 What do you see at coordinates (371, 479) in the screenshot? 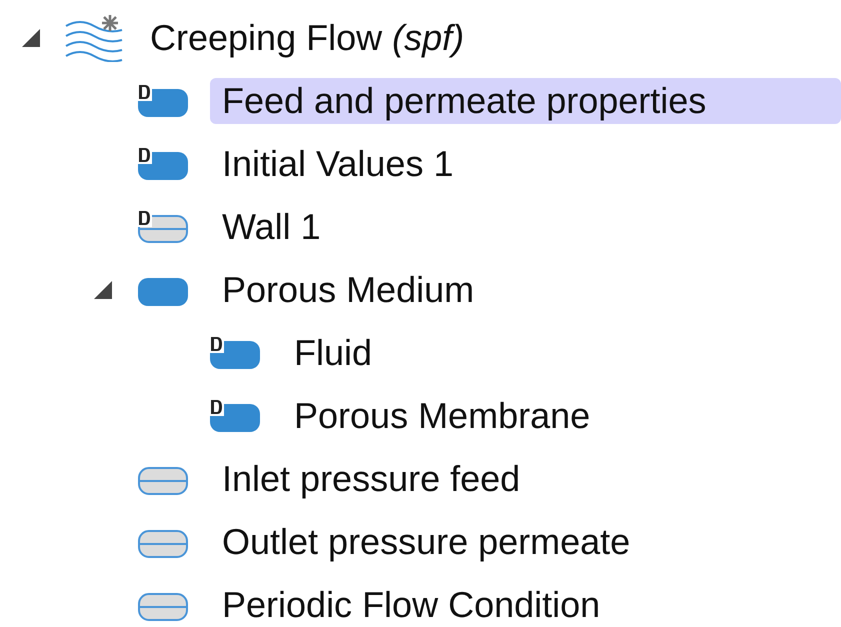
I see `tree-item: Inlet pressure feed` at bounding box center [371, 479].